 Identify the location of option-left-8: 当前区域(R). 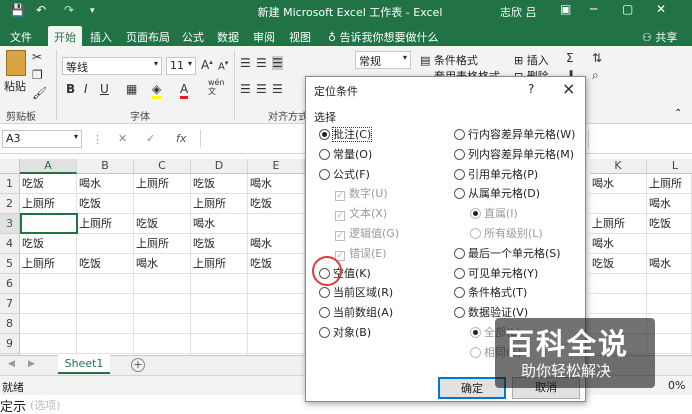
(356, 294).